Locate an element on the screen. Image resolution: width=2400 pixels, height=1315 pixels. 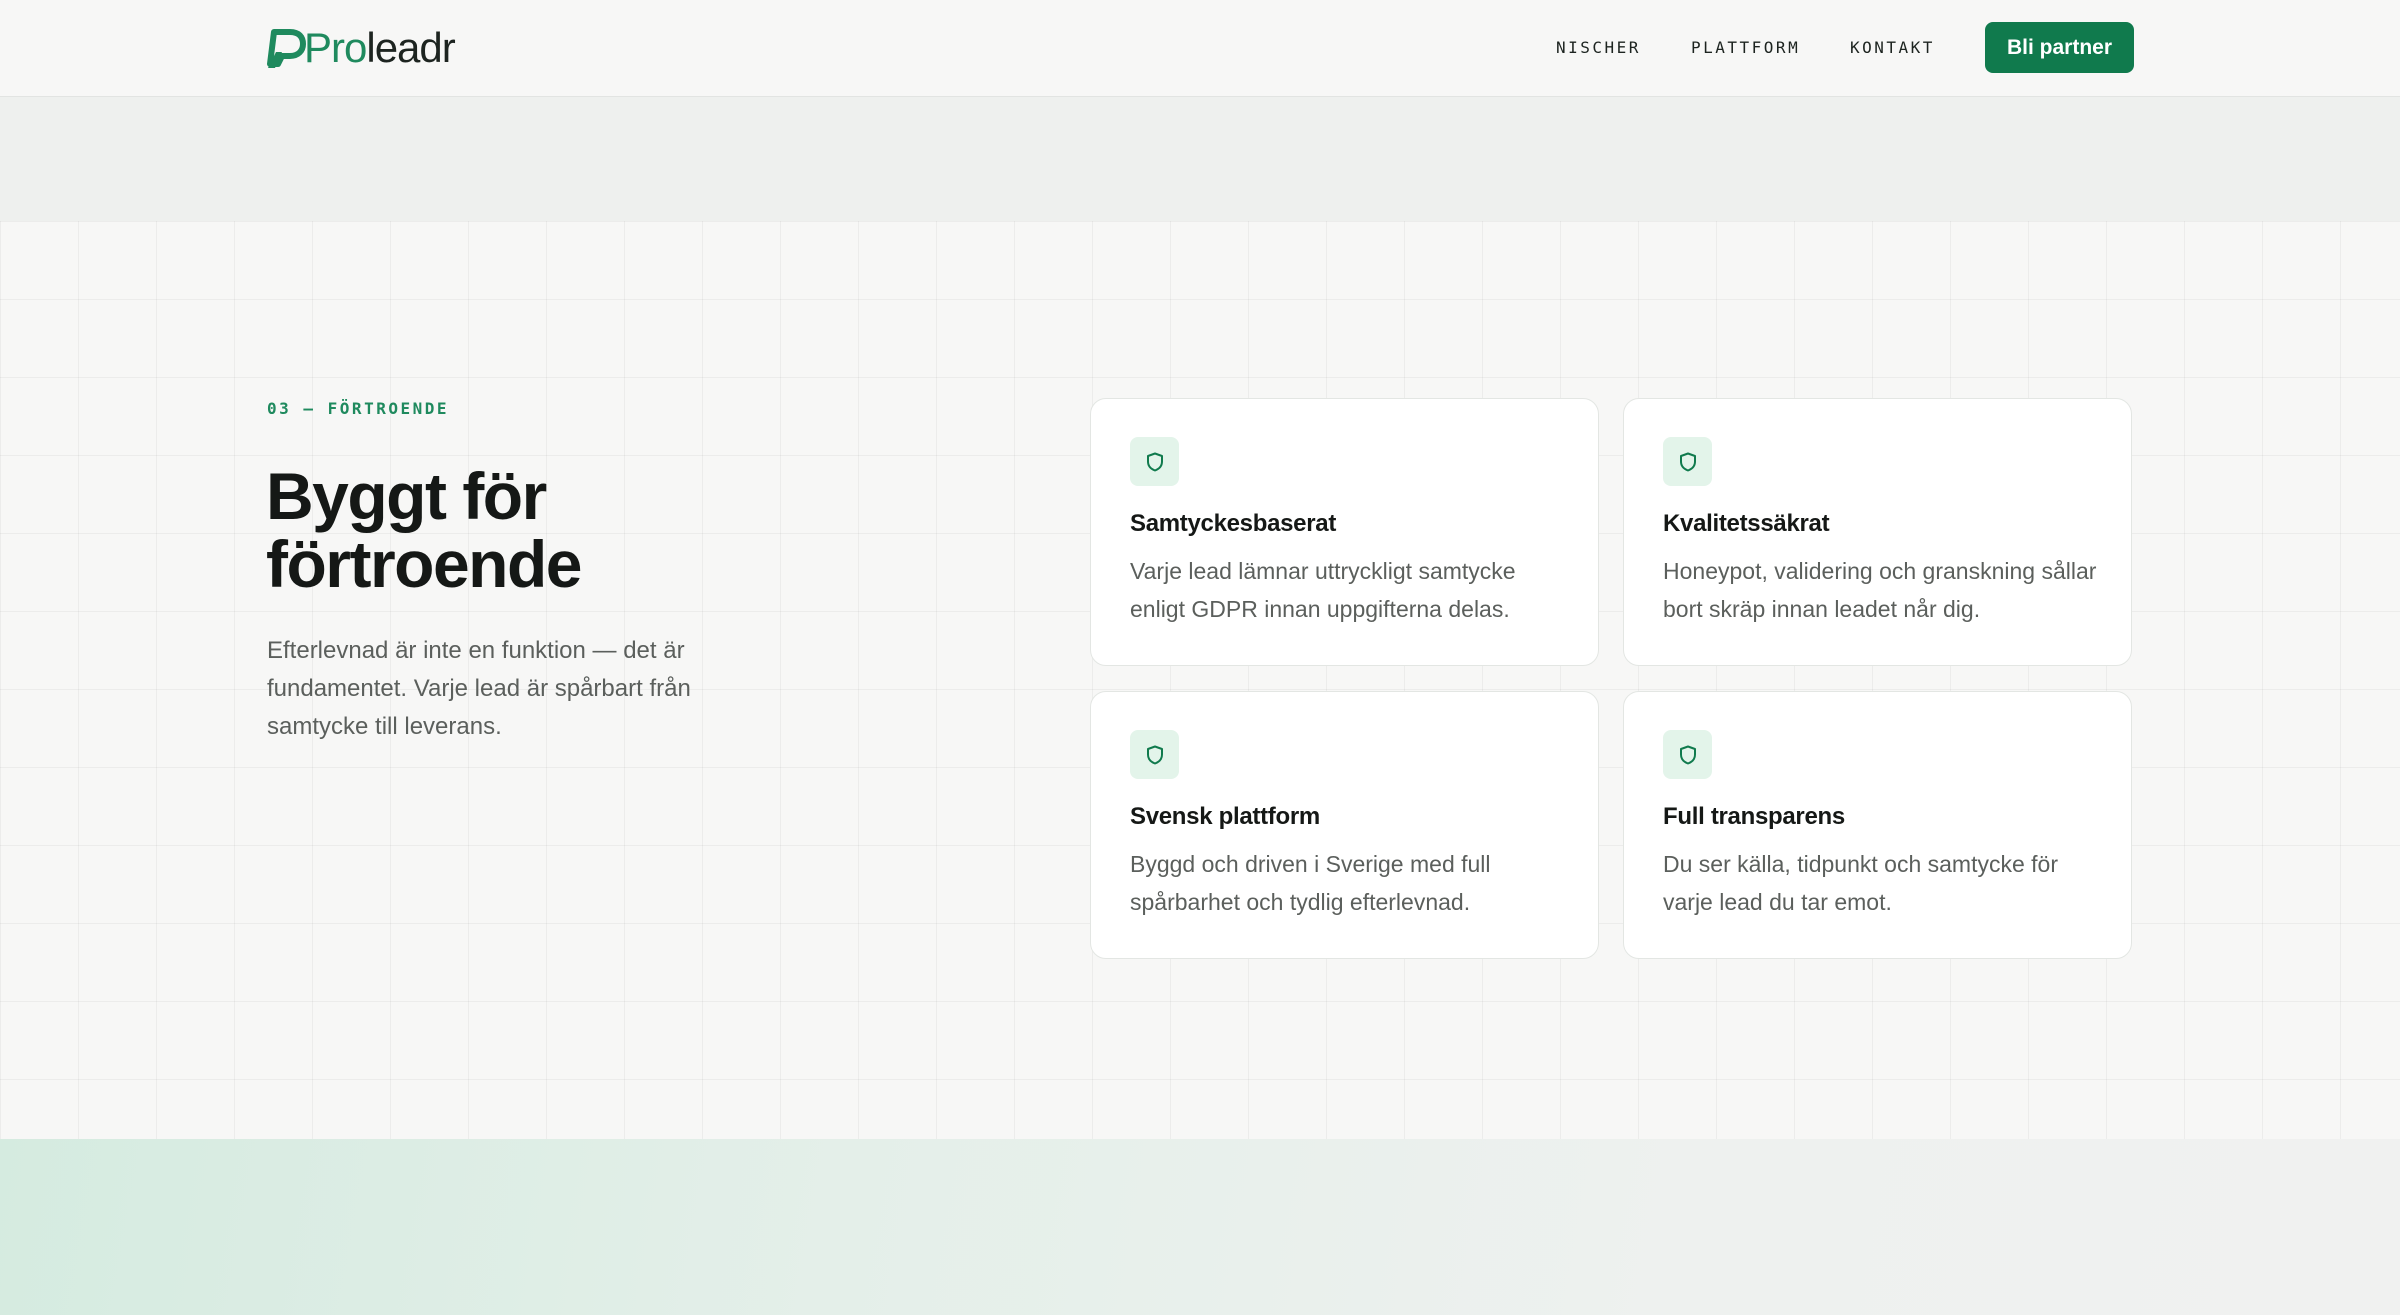
nav-item-nischer: NISCHER is located at coordinates (1598, 47).